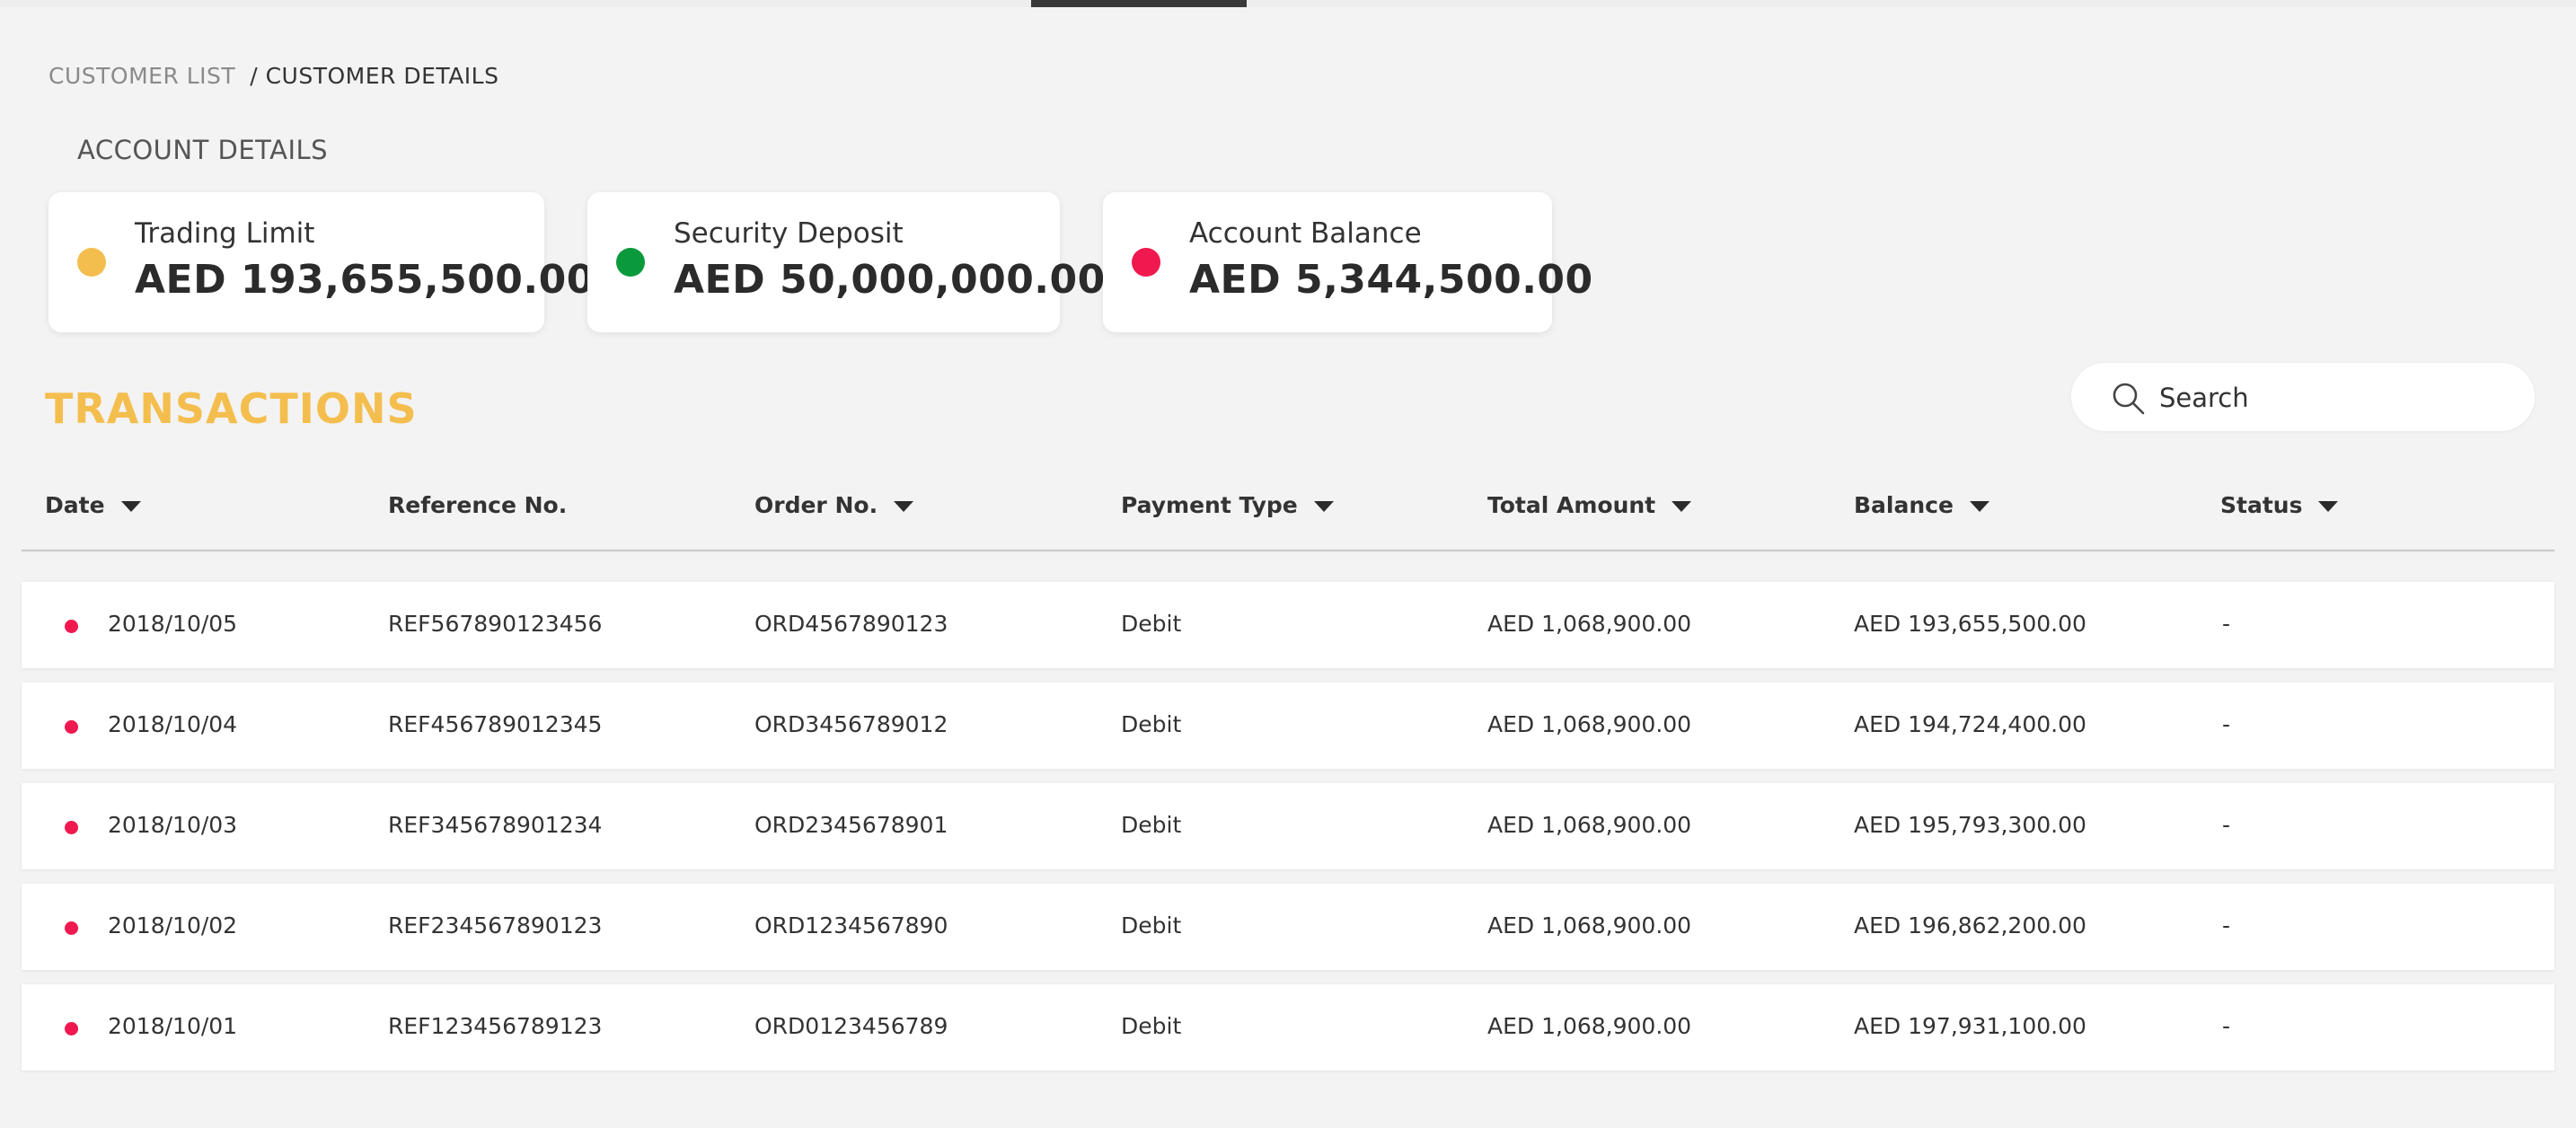  What do you see at coordinates (495, 724) in the screenshot?
I see `cell-reference: REF456789012345` at bounding box center [495, 724].